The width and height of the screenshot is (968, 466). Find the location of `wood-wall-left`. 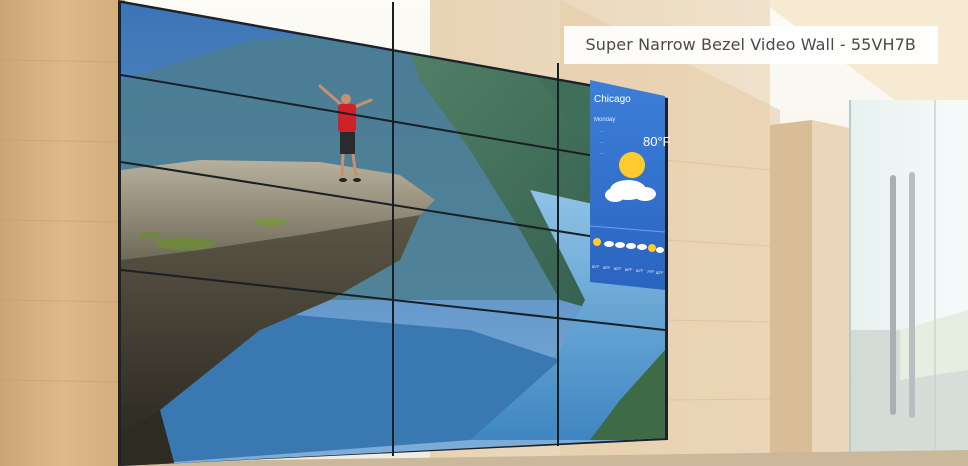

wood-wall-left is located at coordinates (62, 233).